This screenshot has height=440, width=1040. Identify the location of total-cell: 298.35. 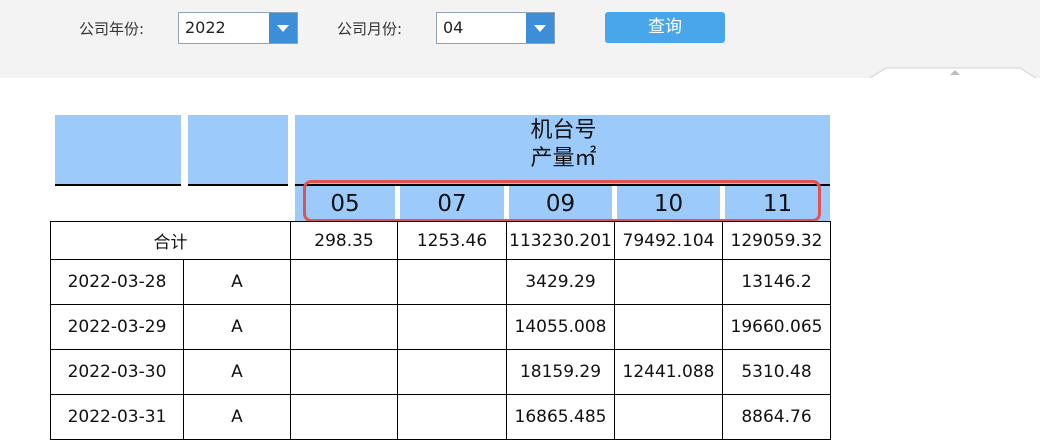
(344, 240).